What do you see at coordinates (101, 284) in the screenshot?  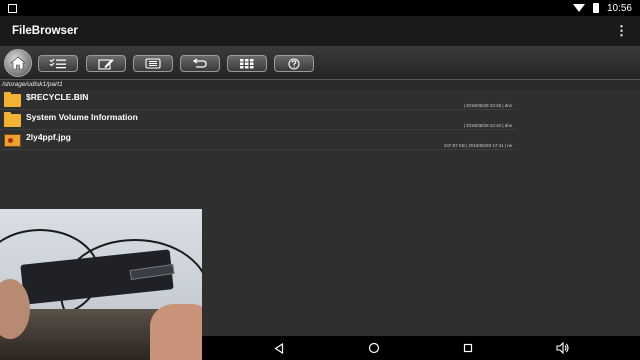 I see `camera-overlay` at bounding box center [101, 284].